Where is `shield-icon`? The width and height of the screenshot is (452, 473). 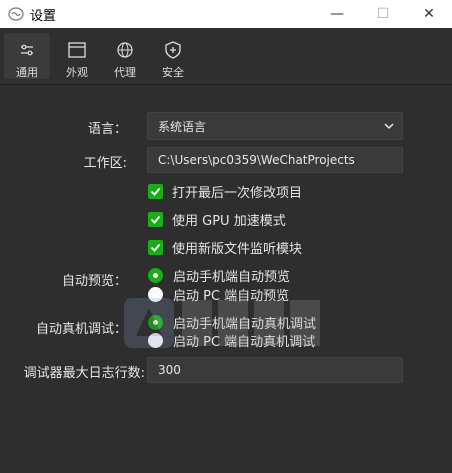
shield-icon is located at coordinates (173, 50).